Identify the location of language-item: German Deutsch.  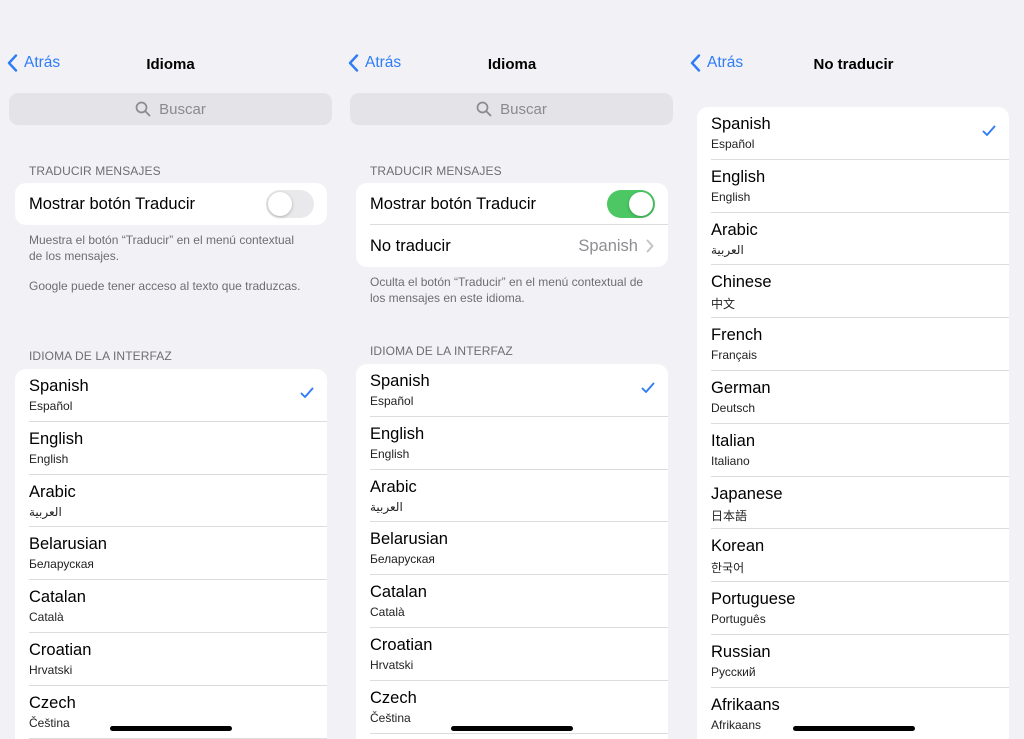
(853, 397).